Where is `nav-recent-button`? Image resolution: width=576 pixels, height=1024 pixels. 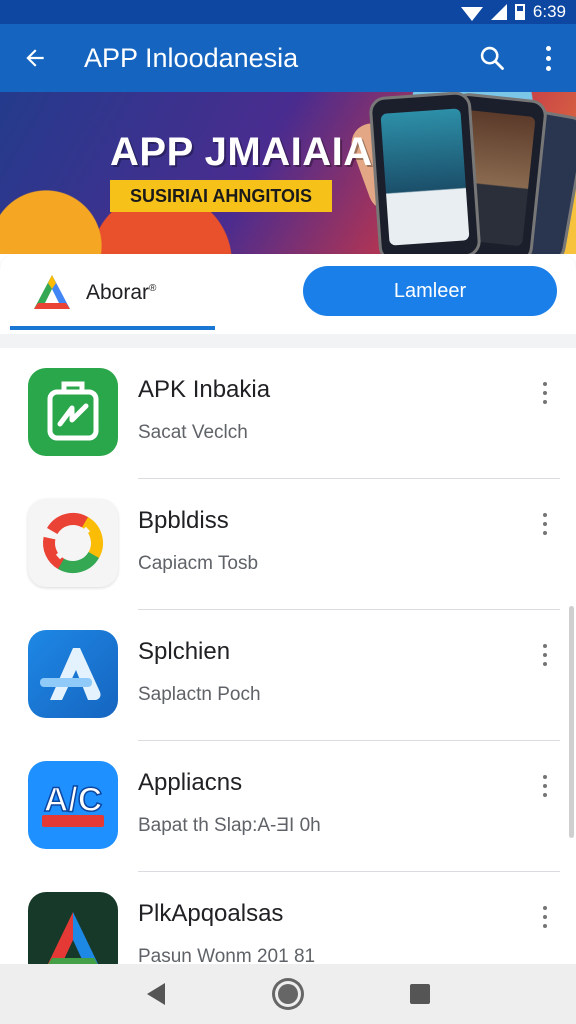 nav-recent-button is located at coordinates (420, 994).